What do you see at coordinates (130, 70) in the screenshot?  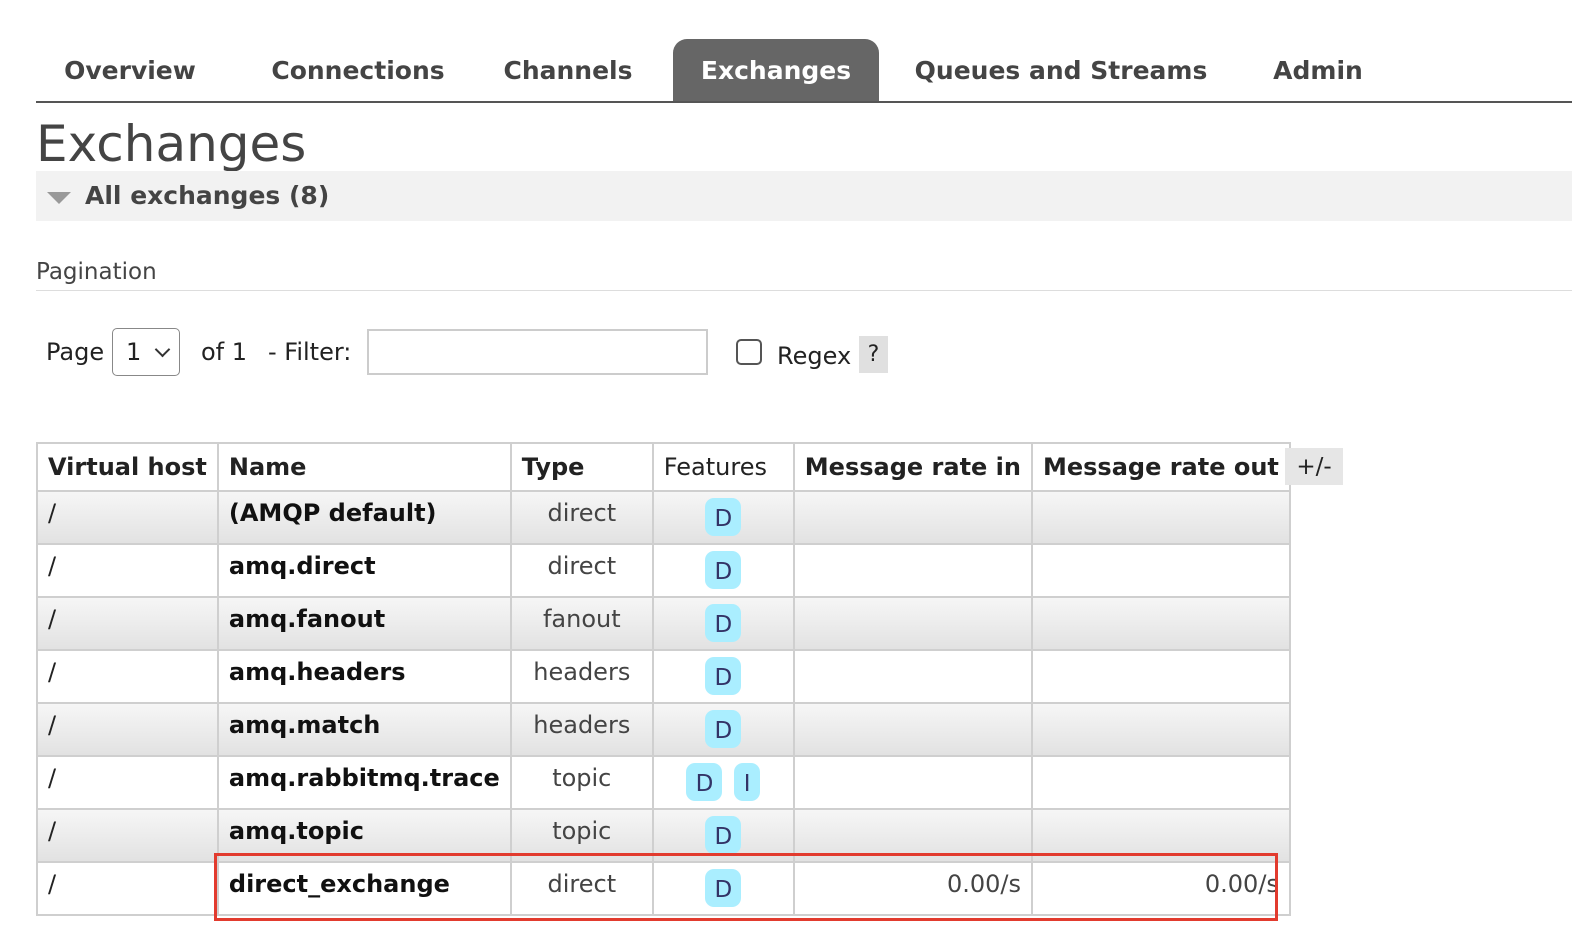 I see `tab-overview: Overview` at bounding box center [130, 70].